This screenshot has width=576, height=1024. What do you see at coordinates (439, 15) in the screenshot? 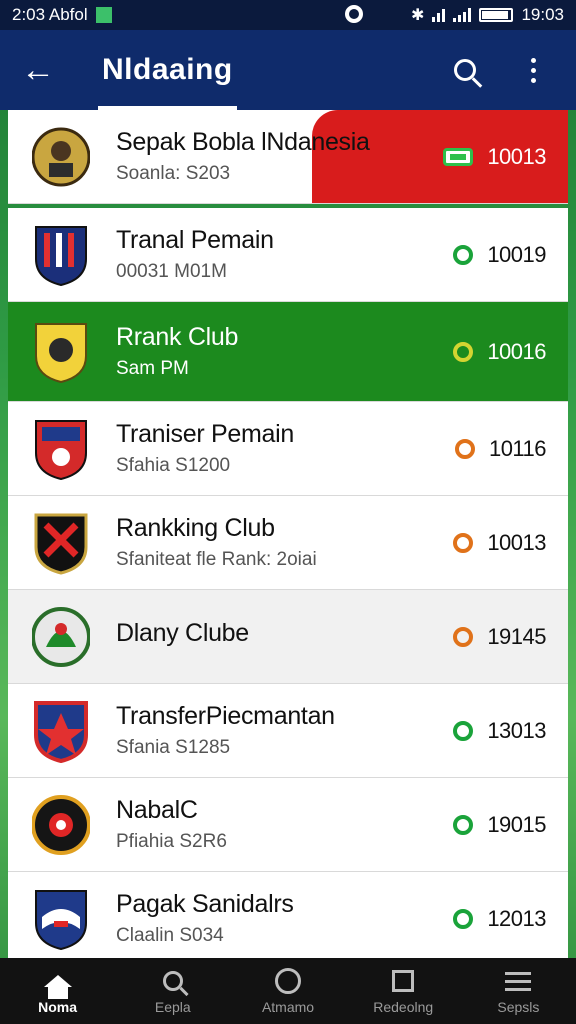
I see `wifi-icon` at bounding box center [439, 15].